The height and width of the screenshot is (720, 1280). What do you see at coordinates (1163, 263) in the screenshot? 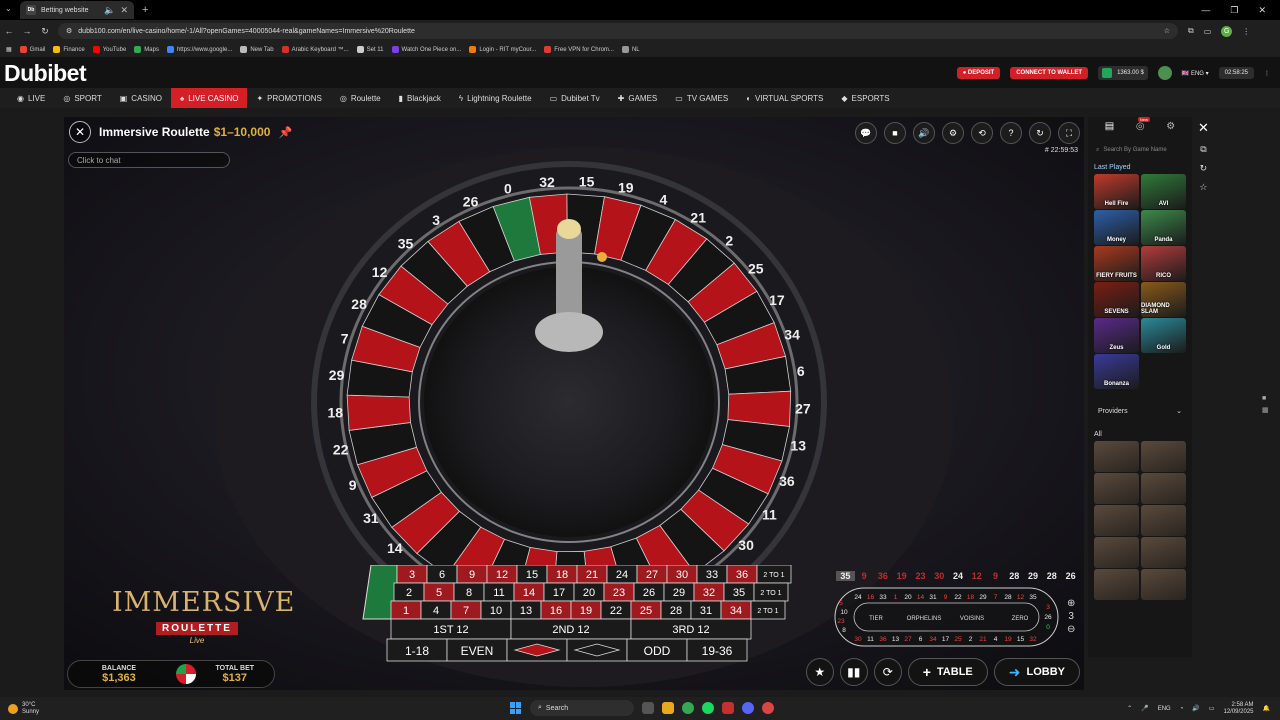
I see `game-thumbnail: RICO` at bounding box center [1163, 263].